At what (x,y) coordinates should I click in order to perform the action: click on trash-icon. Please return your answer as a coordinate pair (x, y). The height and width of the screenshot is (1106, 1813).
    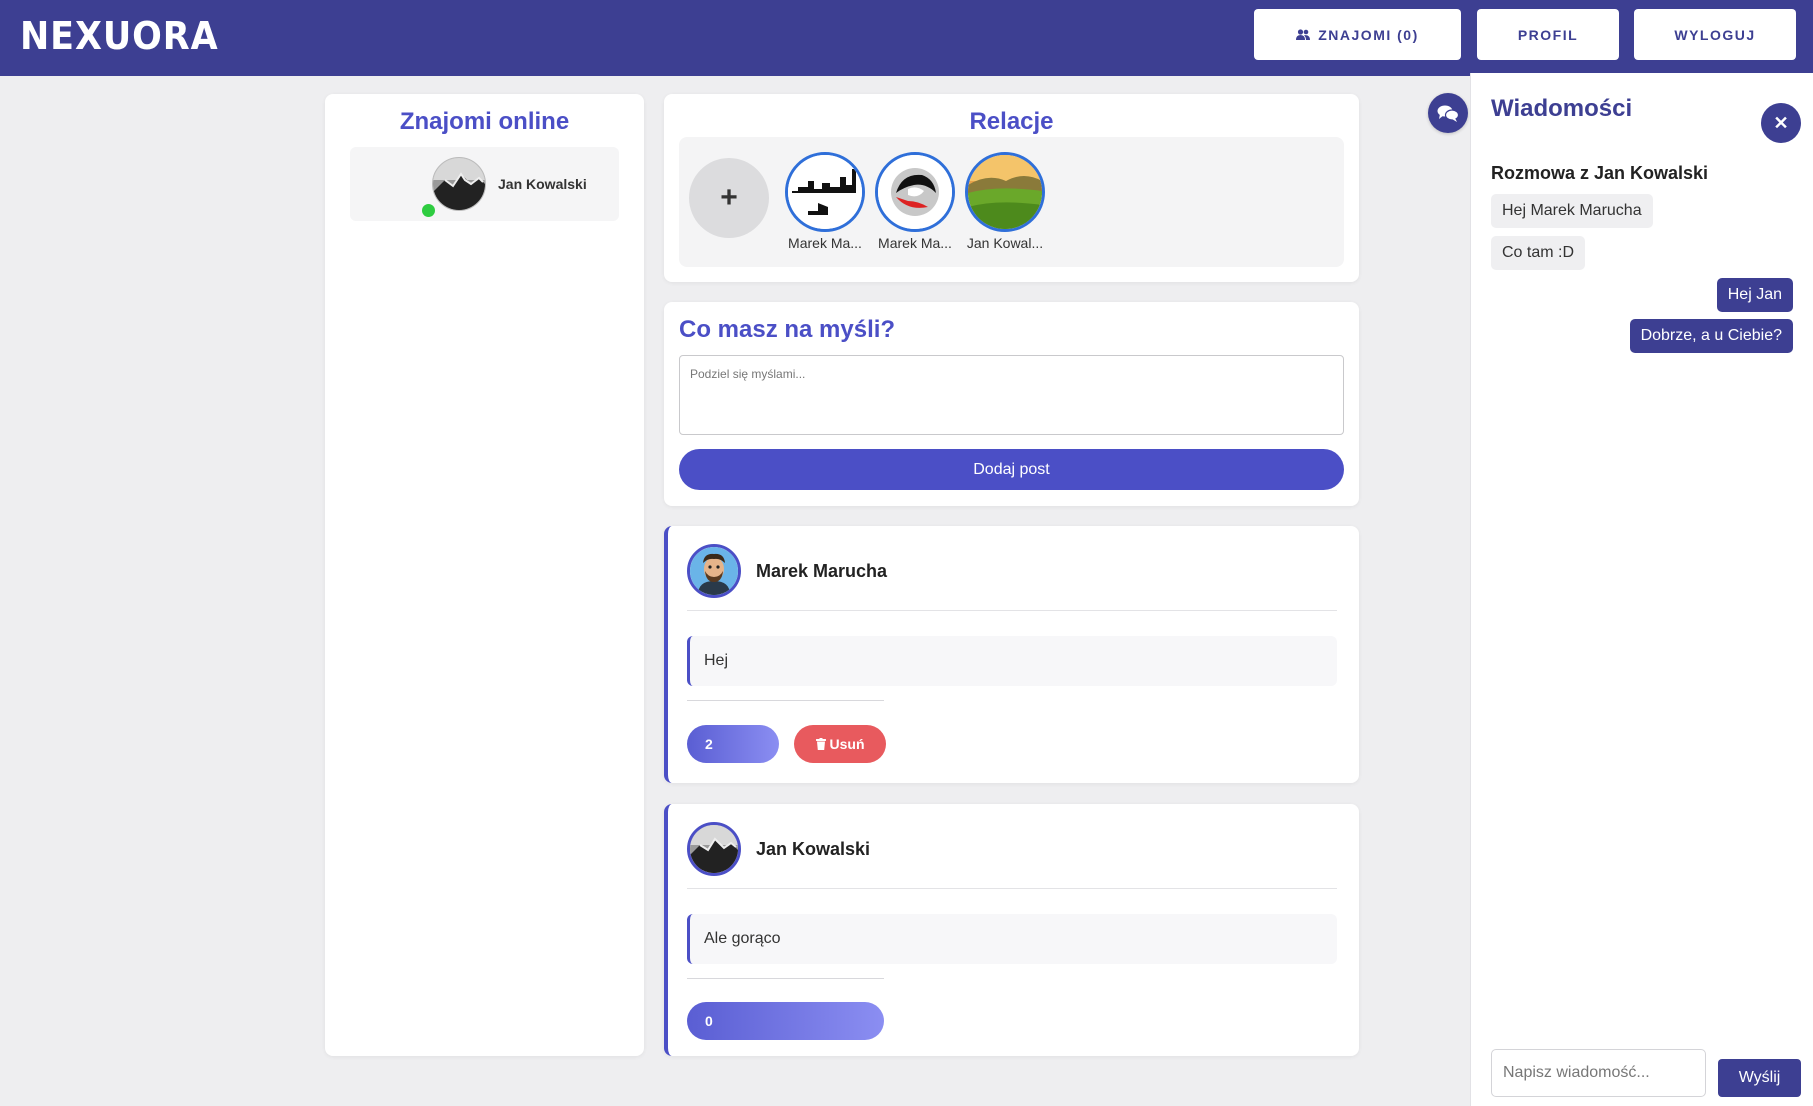
    Looking at the image, I should click on (820, 744).